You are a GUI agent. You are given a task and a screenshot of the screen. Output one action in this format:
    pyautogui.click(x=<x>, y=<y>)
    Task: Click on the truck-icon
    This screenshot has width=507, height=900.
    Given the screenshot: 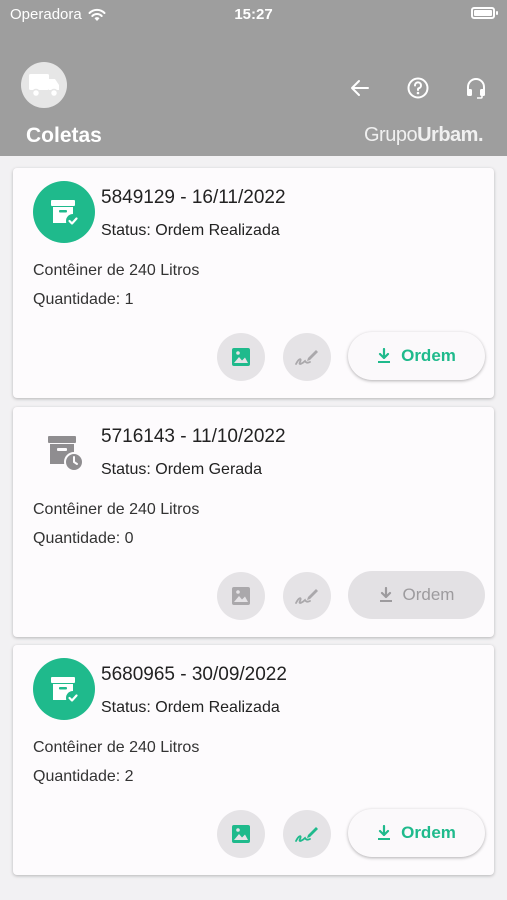 What is the action you would take?
    pyautogui.click(x=44, y=86)
    